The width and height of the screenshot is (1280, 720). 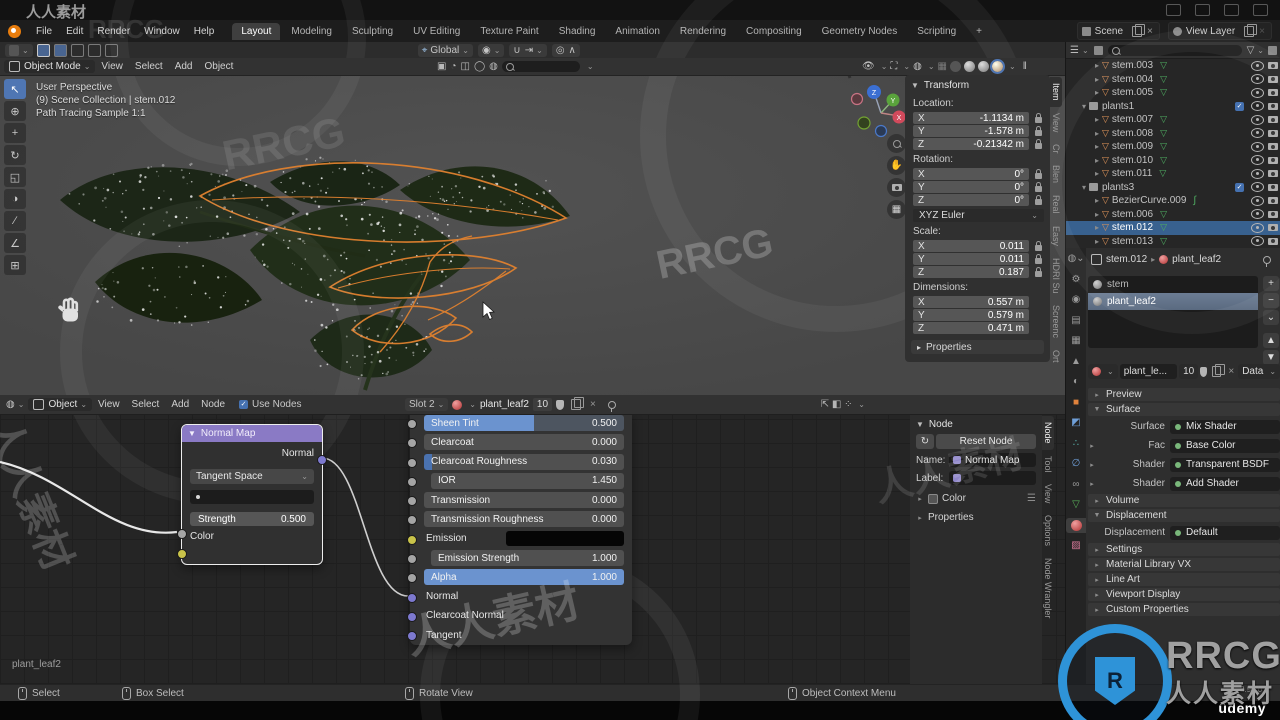 What do you see at coordinates (1173, 147) in the screenshot?
I see `outliner-row-stem-009: ▸ ▽ stem.009 ▽` at bounding box center [1173, 147].